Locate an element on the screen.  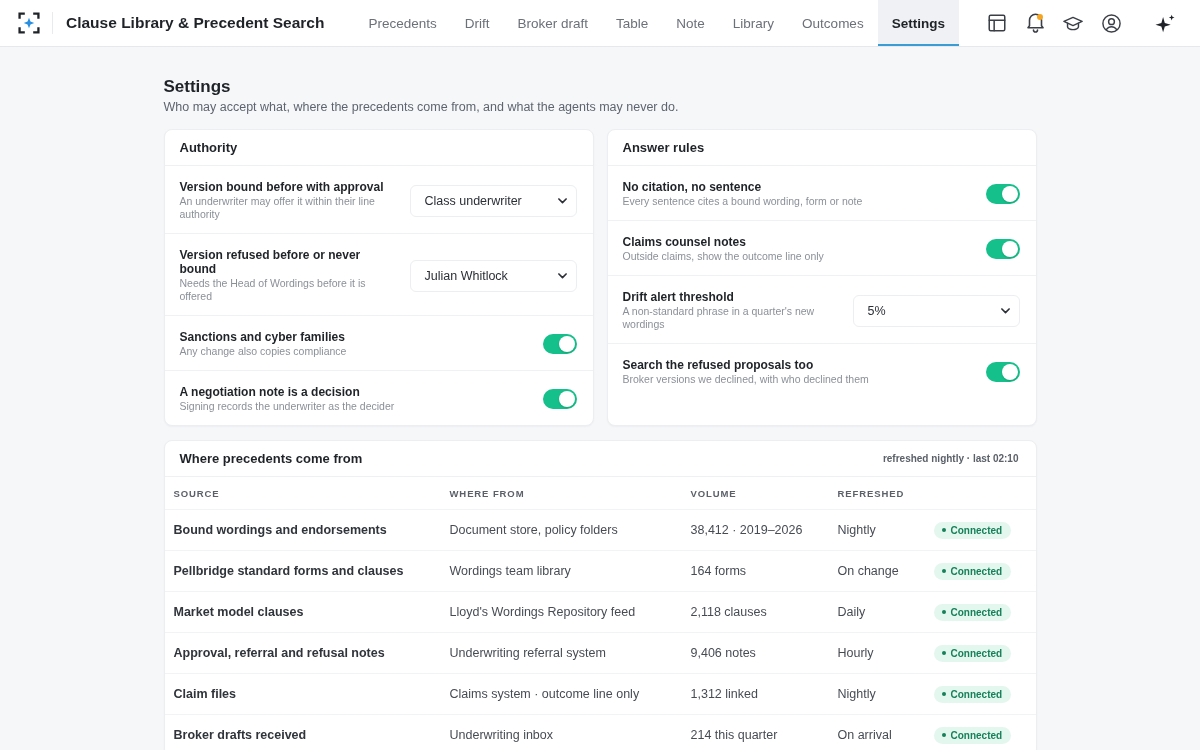
setting-label: Claims counsel notes is located at coordinates (684, 242).